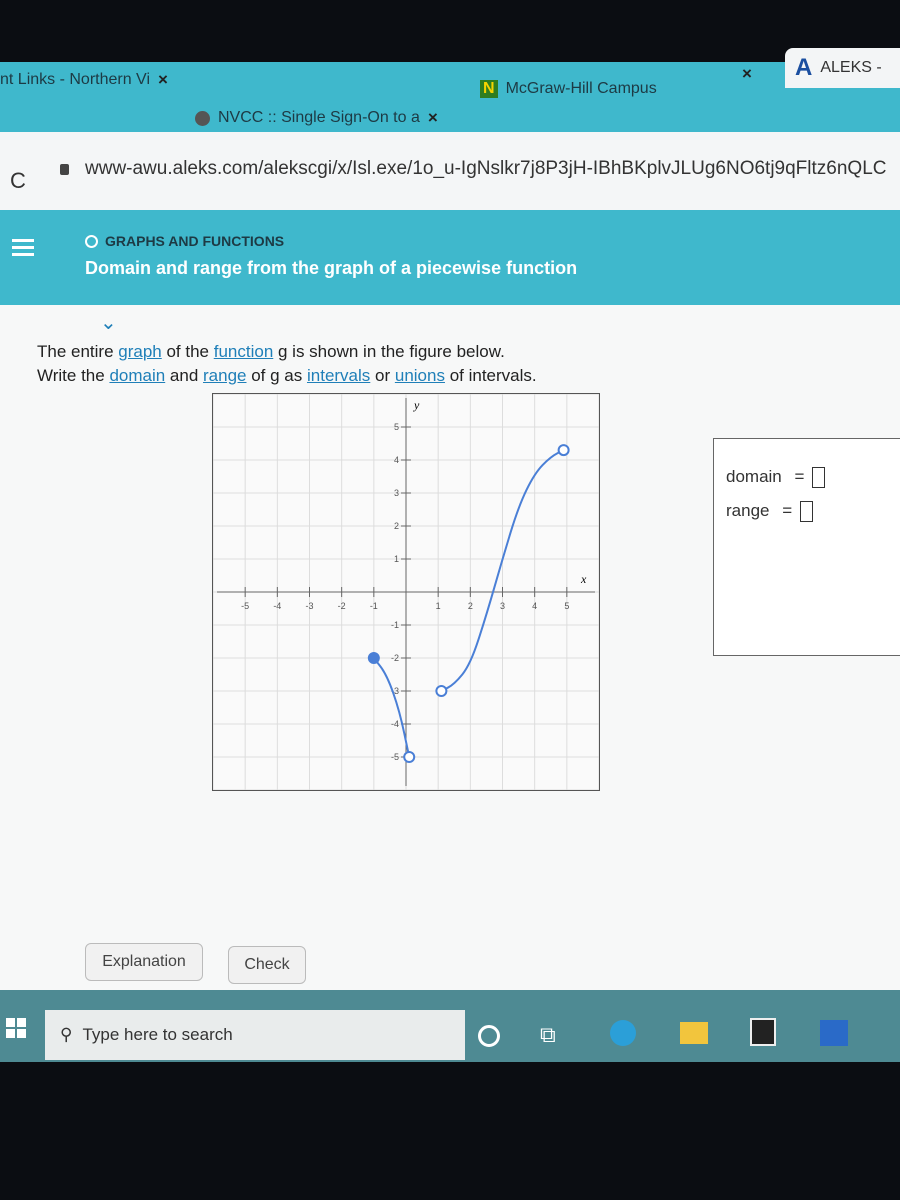 This screenshot has height=1200, width=900. What do you see at coordinates (438, 606) in the screenshot?
I see `x-tick-label: 1` at bounding box center [438, 606].